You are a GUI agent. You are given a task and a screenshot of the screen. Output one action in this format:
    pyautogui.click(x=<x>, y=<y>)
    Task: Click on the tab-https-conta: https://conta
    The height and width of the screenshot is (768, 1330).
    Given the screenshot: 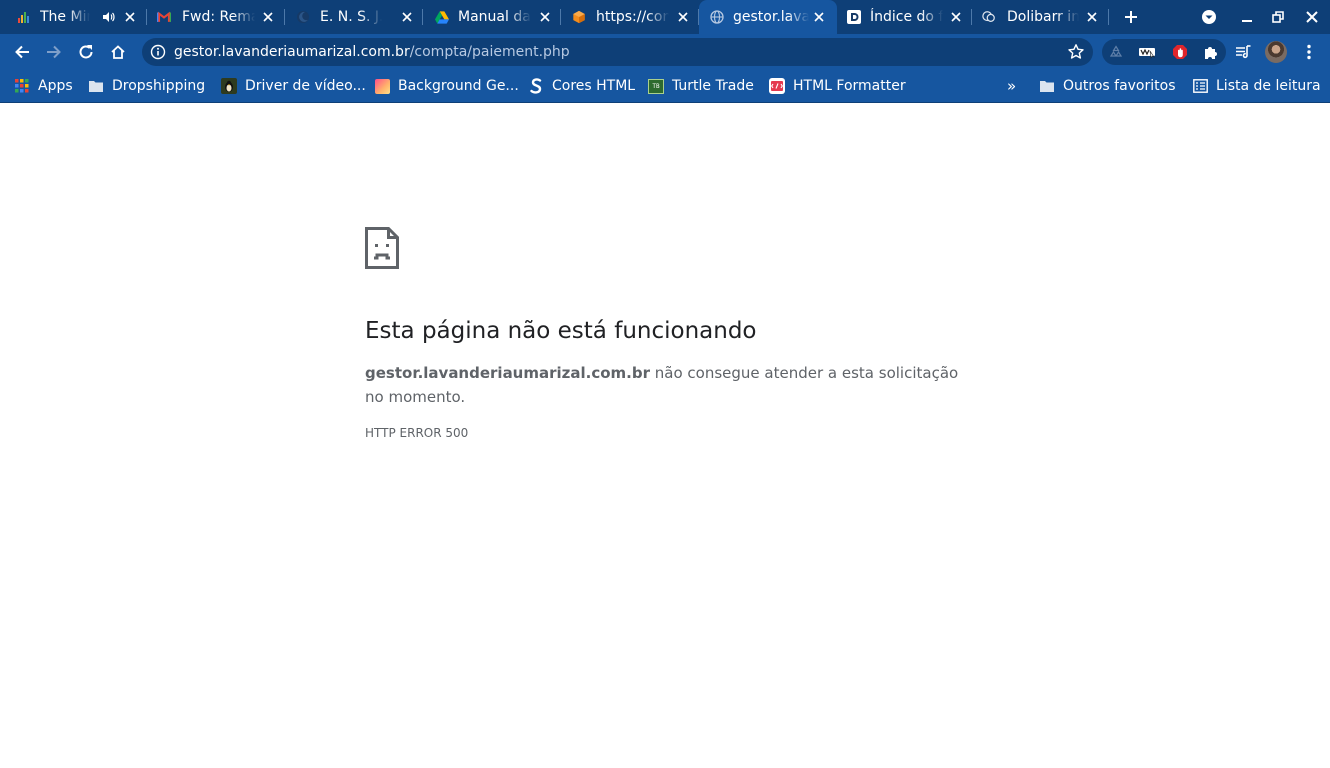 What is the action you would take?
    pyautogui.click(x=630, y=17)
    